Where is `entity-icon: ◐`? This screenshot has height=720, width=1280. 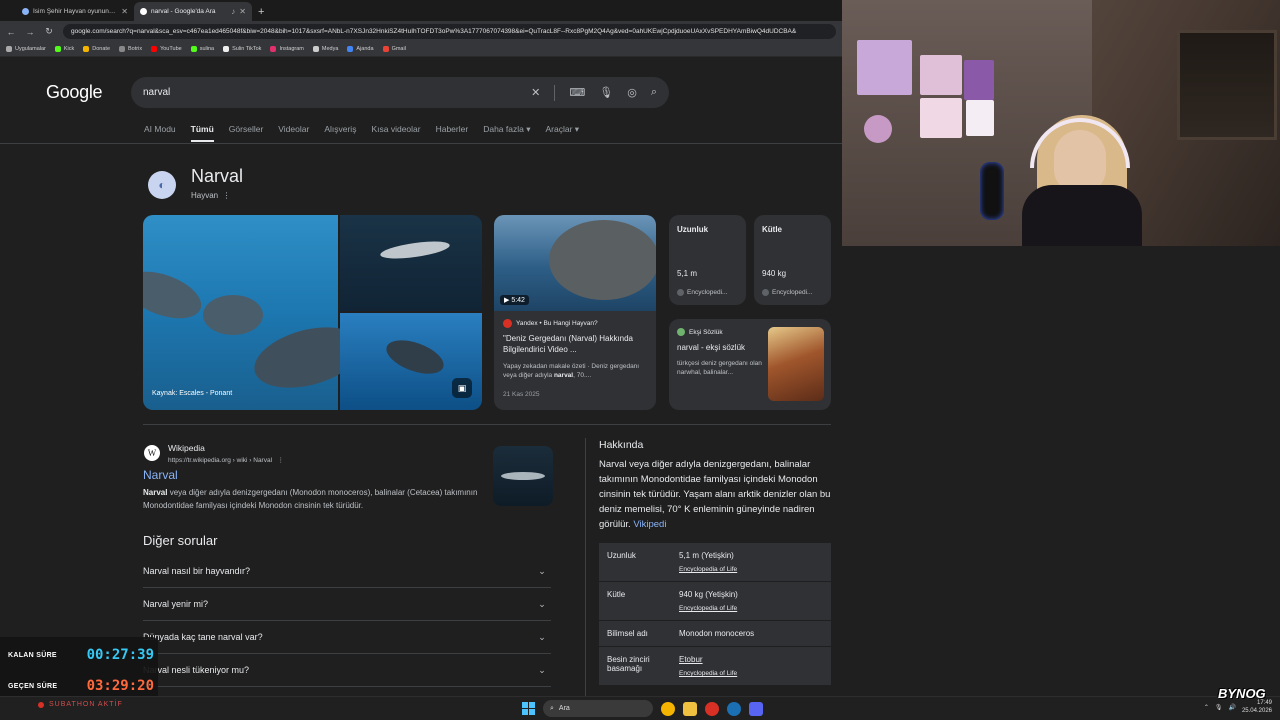 entity-icon: ◐ is located at coordinates (162, 185).